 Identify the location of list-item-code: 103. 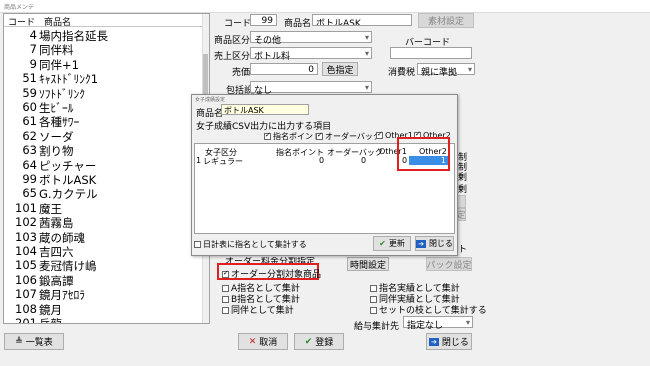
(26, 236).